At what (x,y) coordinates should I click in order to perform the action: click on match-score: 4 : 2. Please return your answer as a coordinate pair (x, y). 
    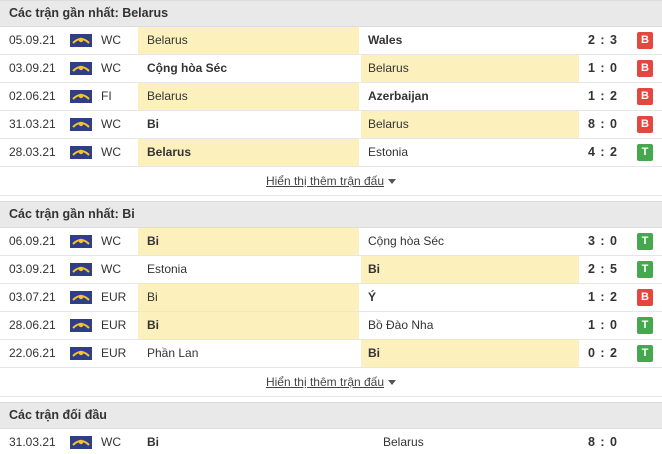
    Looking at the image, I should click on (602, 152).